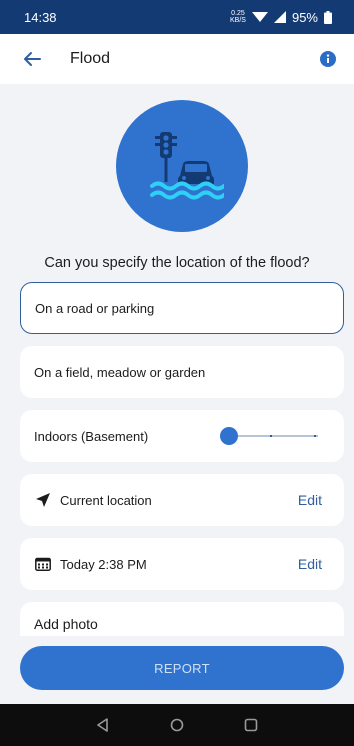 Image resolution: width=354 pixels, height=746 pixels. I want to click on nav-recents-button, so click(251, 725).